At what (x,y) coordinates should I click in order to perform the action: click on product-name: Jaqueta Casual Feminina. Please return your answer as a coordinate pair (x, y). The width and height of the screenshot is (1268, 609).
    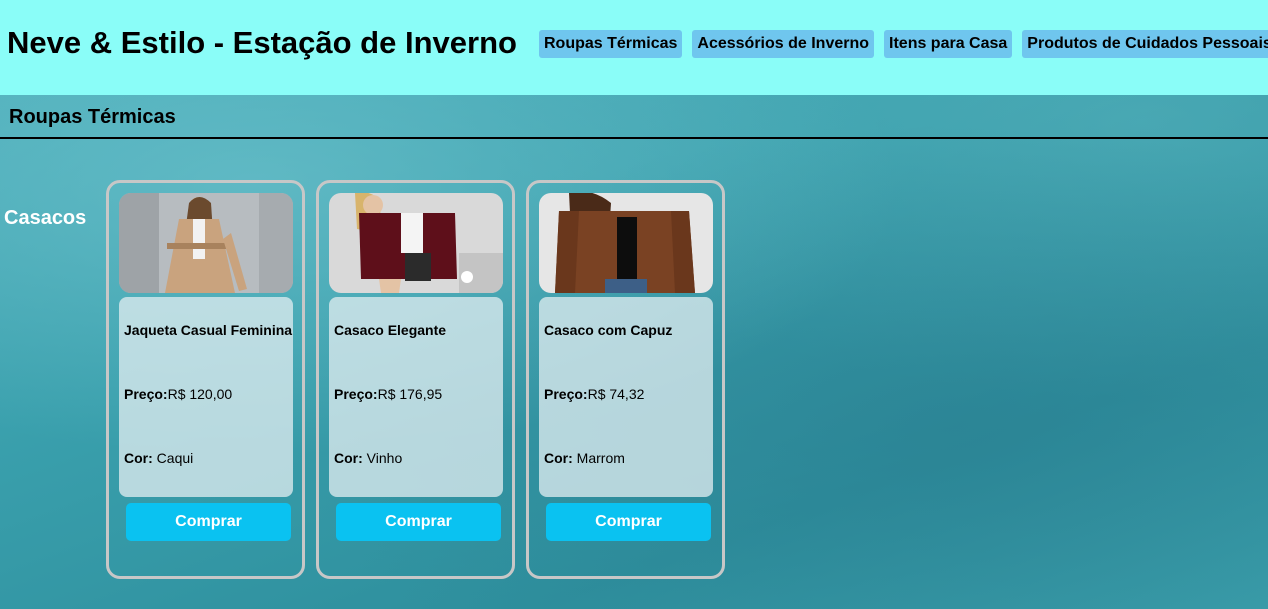
    Looking at the image, I should click on (208, 330).